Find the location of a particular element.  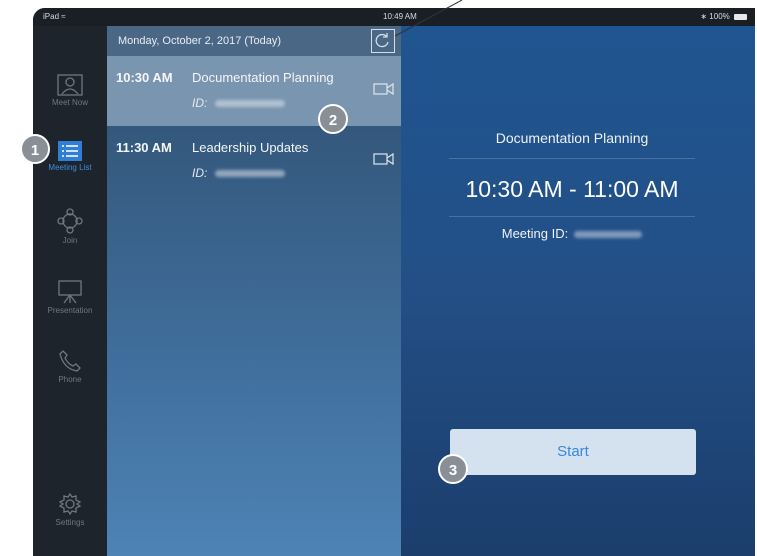

status-battery-group: ∗ 100% is located at coordinates (723, 16).